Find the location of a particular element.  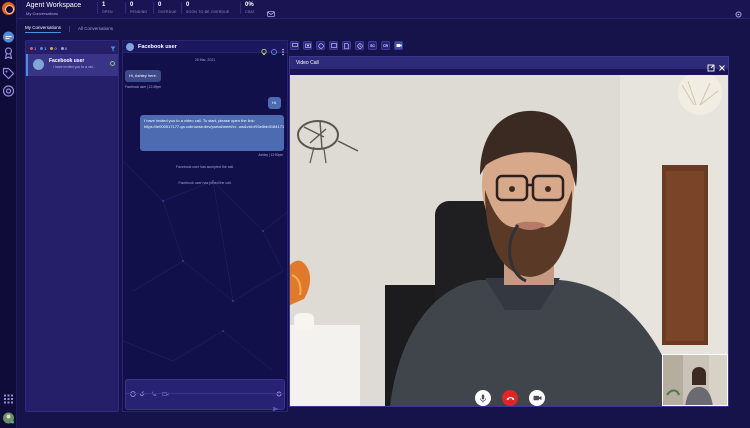

nav-conversations-icon is located at coordinates (8, 36).